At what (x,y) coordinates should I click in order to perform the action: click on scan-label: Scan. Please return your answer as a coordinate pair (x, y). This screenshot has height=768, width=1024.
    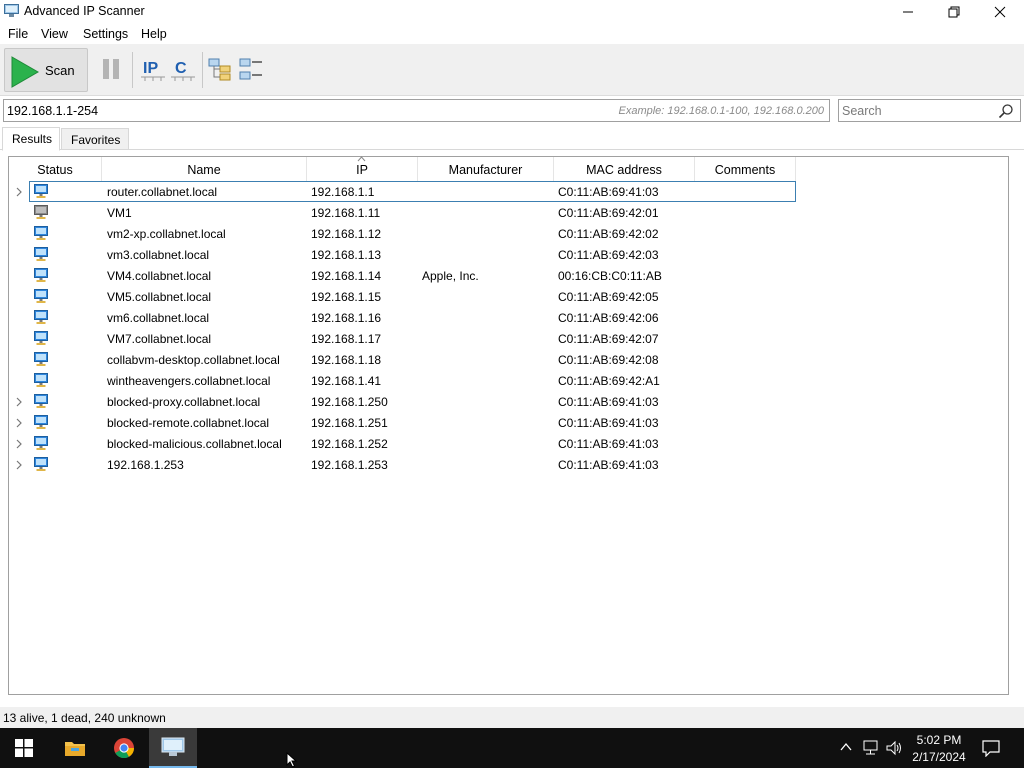
    Looking at the image, I should click on (60, 70).